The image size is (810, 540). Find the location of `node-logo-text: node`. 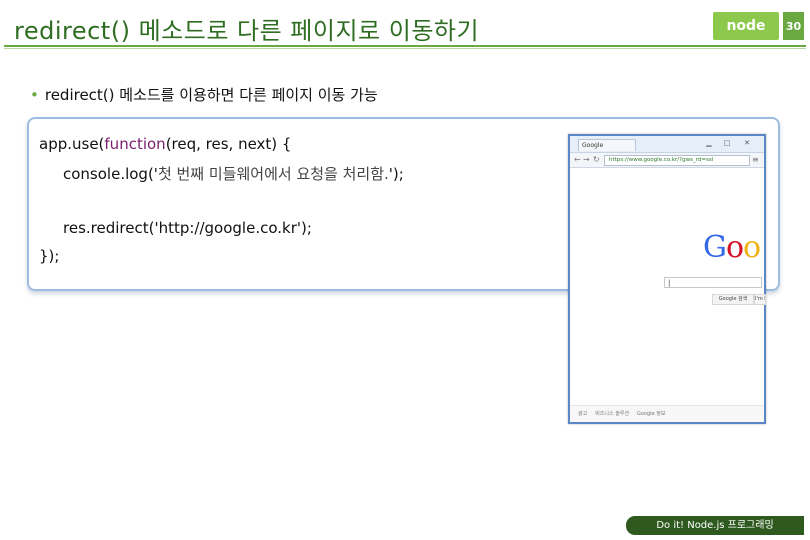

node-logo-text: node is located at coordinates (746, 26).